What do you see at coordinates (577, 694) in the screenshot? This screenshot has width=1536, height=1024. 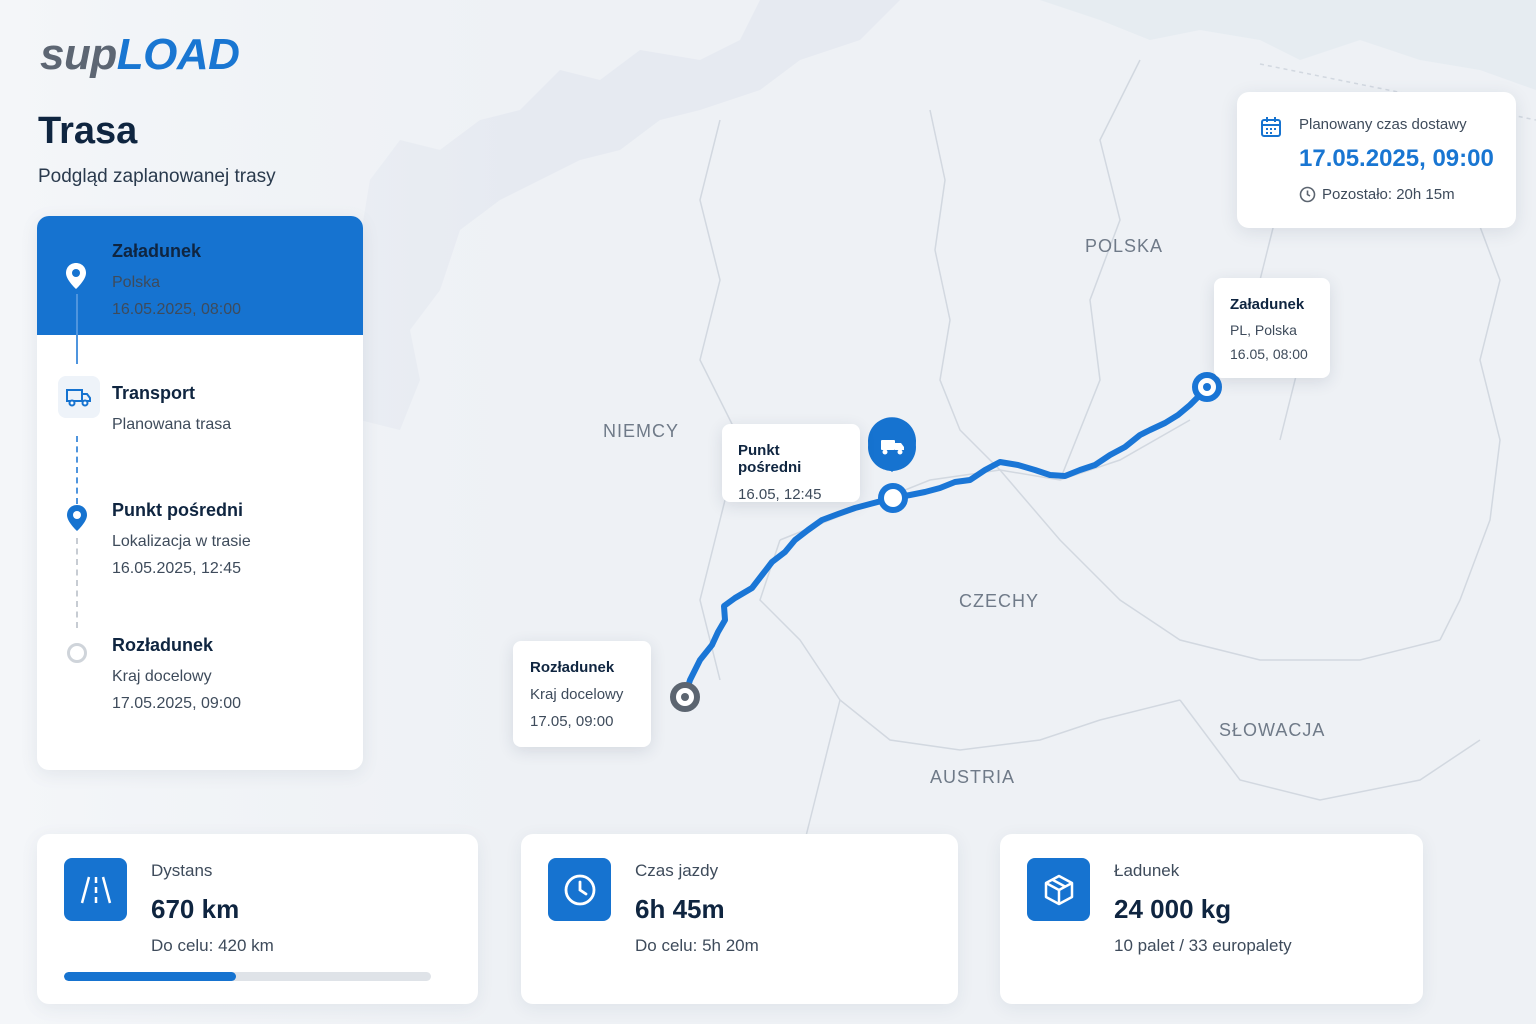 I see `popup-end-location: Kraj docelowy` at bounding box center [577, 694].